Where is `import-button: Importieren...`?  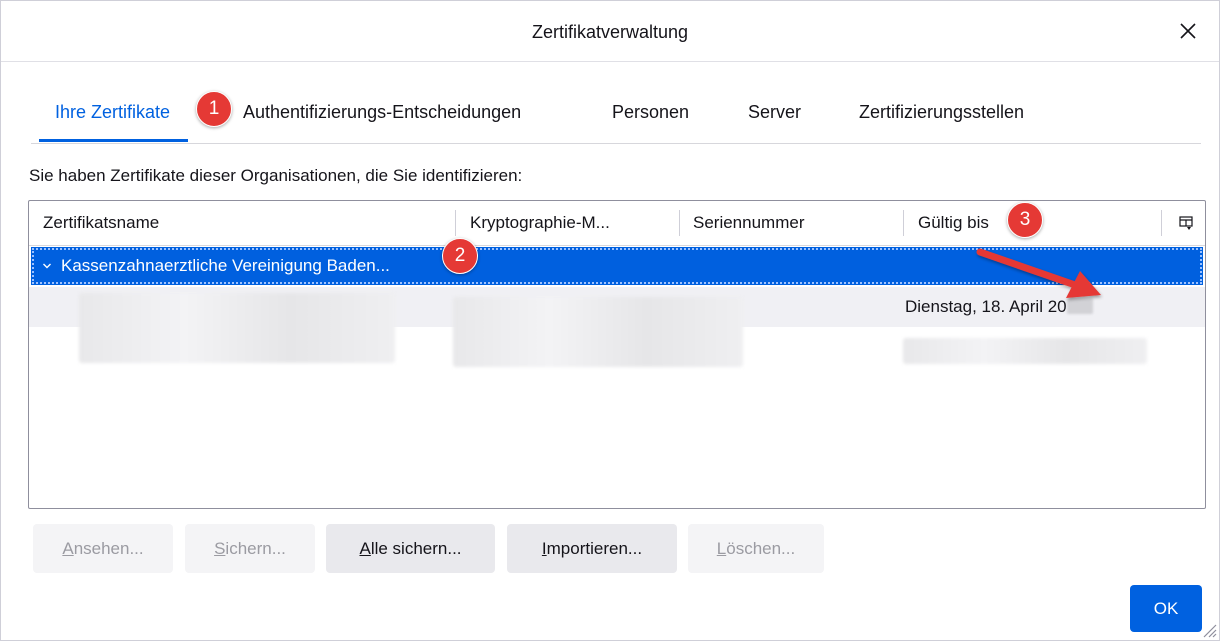 import-button: Importieren... is located at coordinates (592, 548).